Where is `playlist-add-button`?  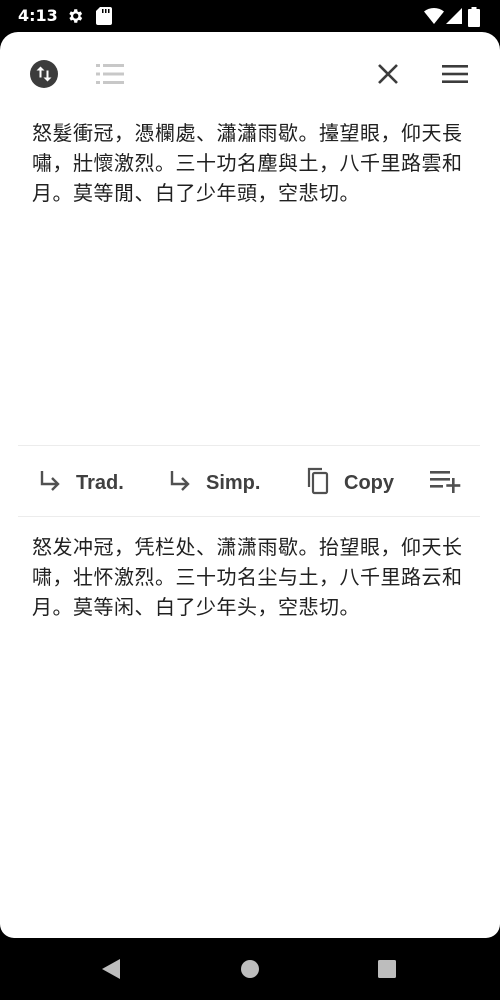 playlist-add-button is located at coordinates (446, 483).